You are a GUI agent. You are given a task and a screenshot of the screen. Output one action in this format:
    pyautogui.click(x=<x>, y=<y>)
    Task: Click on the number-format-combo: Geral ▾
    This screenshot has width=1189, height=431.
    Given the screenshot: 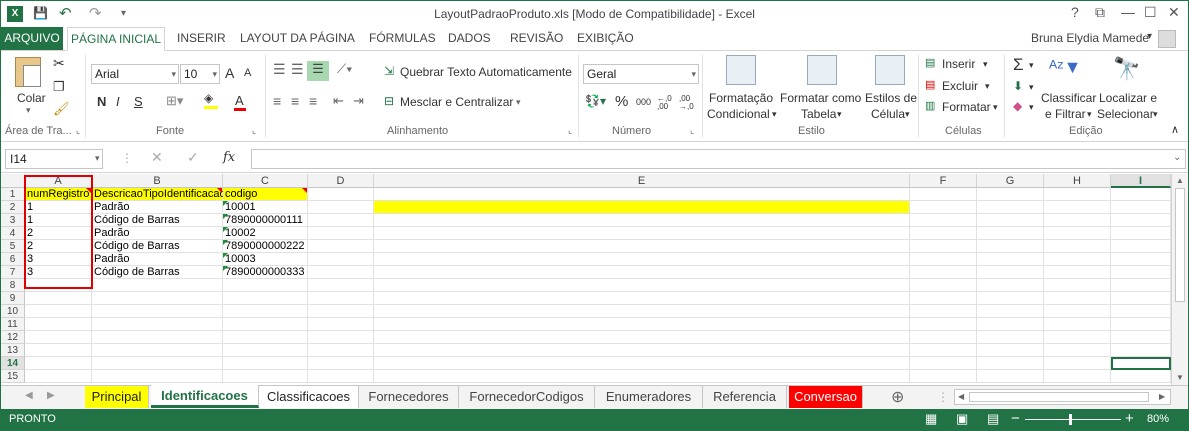 What is the action you would take?
    pyautogui.click(x=641, y=74)
    